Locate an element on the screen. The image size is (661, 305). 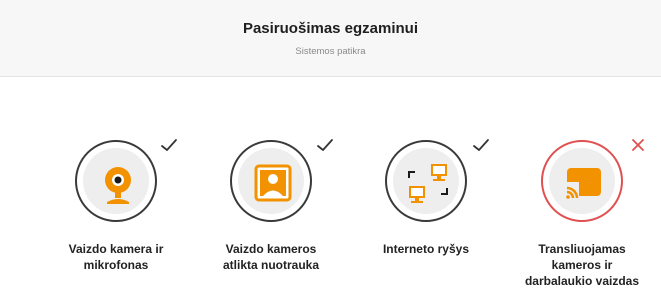
page-subtitle: Sistemos patikra is located at coordinates (330, 51).